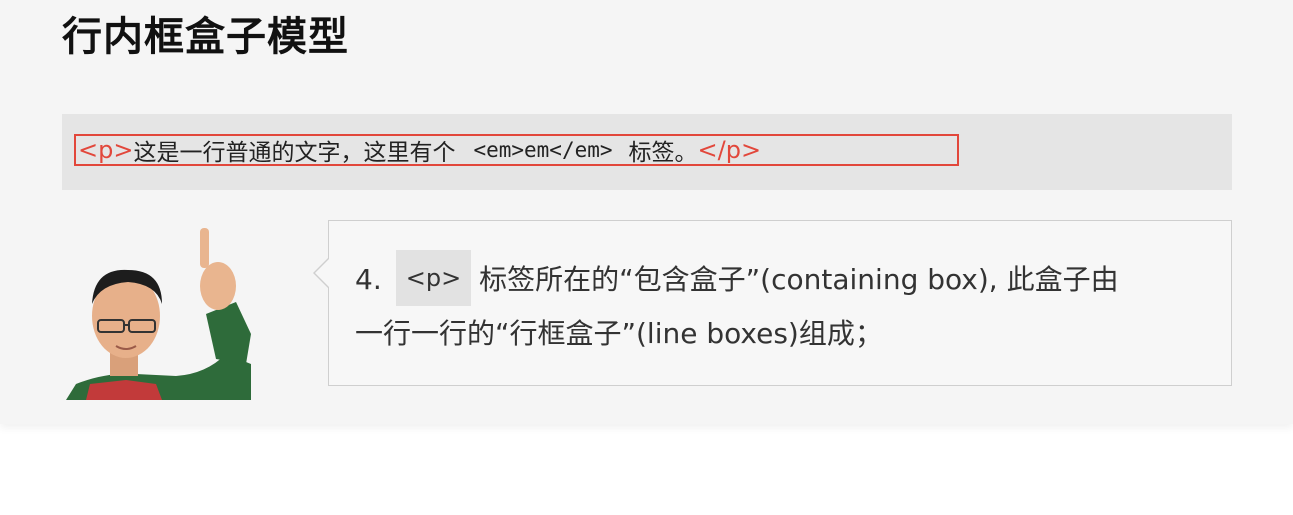 This screenshot has width=1293, height=515. Describe the element at coordinates (543, 150) in the screenshot. I see `em-code: <em>em</em>` at that location.